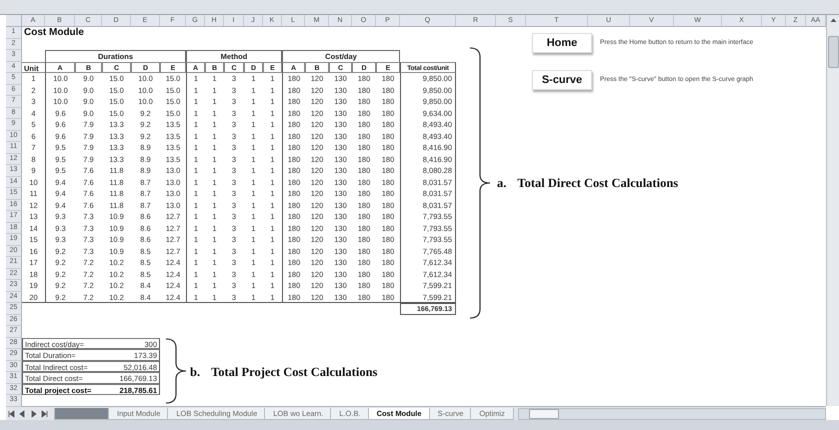 This screenshot has height=430, width=839. I want to click on sheet-tab, so click(82, 414).